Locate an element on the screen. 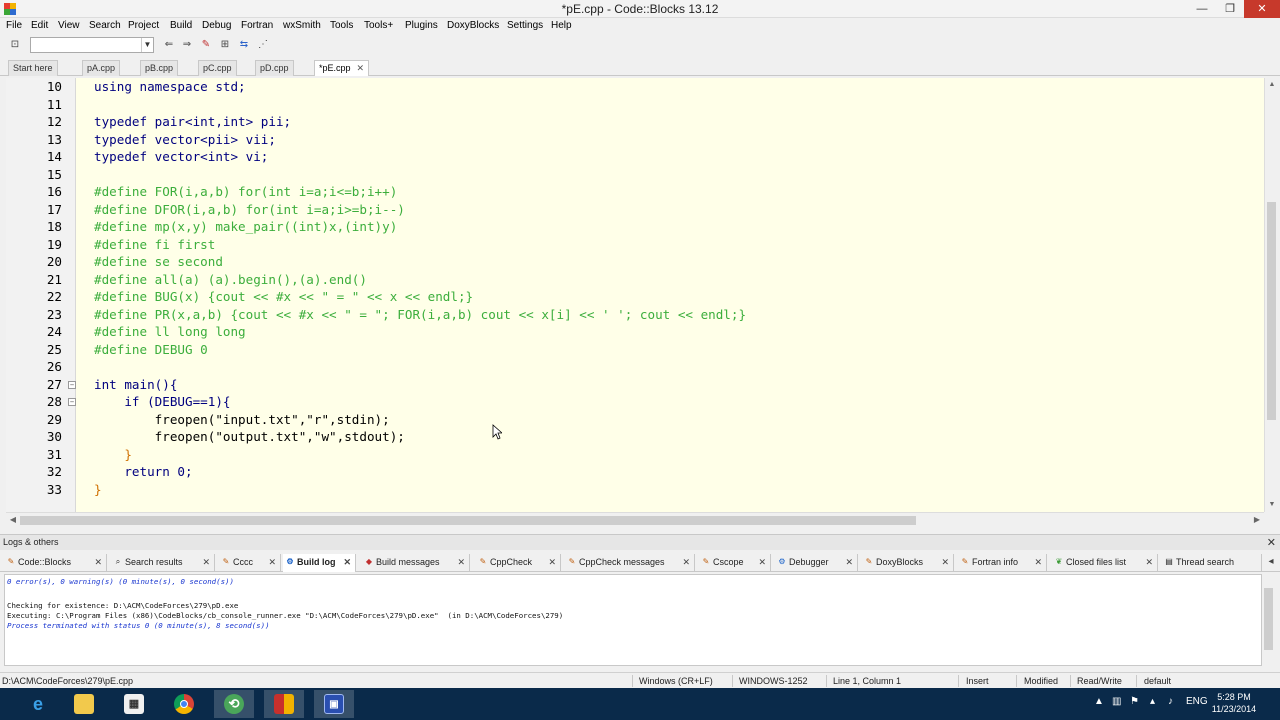  tab-thread-search: ▤ Thread search is located at coordinates (1212, 563).